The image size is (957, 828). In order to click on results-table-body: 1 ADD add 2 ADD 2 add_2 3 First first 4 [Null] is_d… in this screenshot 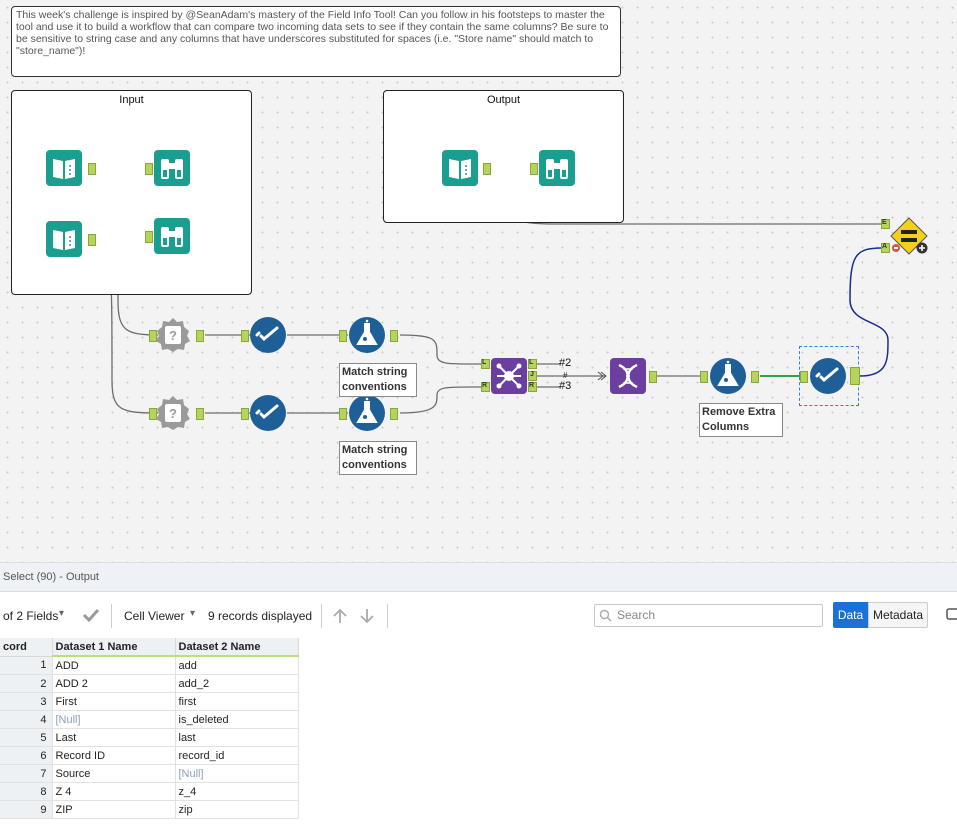, I will do `click(149, 737)`.